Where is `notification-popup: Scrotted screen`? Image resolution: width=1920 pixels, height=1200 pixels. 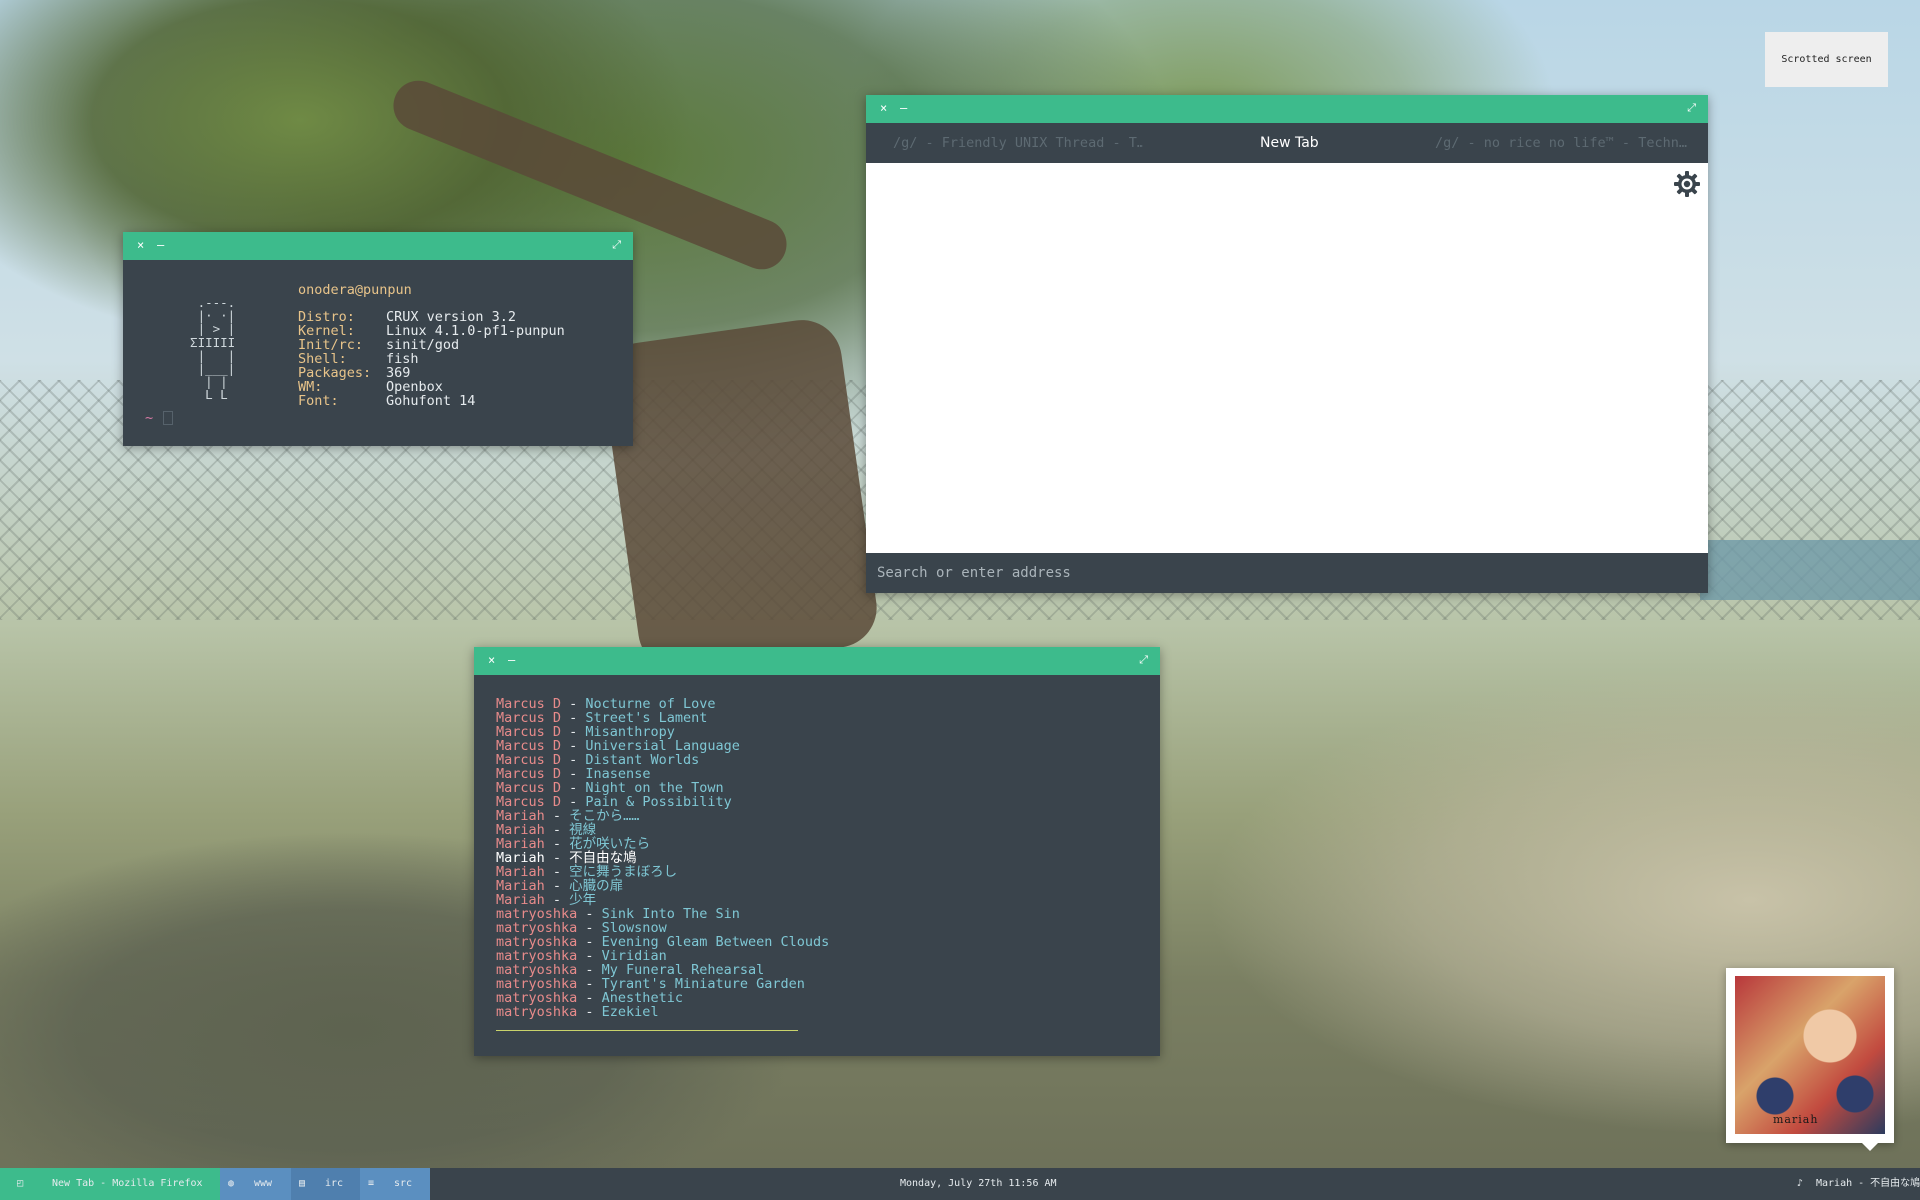
notification-popup: Scrotted screen is located at coordinates (1826, 59).